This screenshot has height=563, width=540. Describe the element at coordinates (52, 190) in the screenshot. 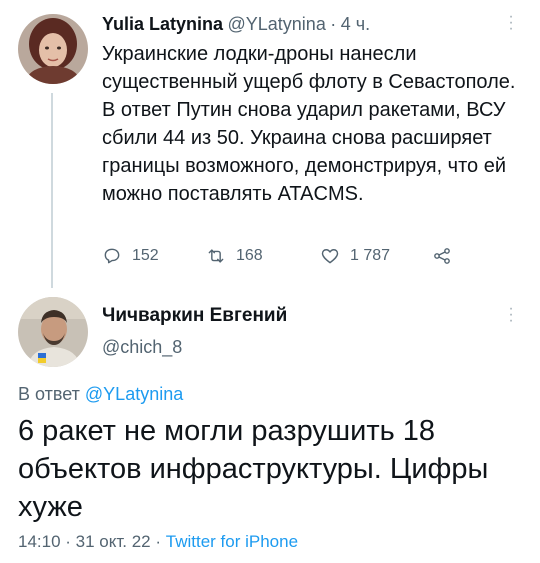

I see `thread-connector-line` at that location.